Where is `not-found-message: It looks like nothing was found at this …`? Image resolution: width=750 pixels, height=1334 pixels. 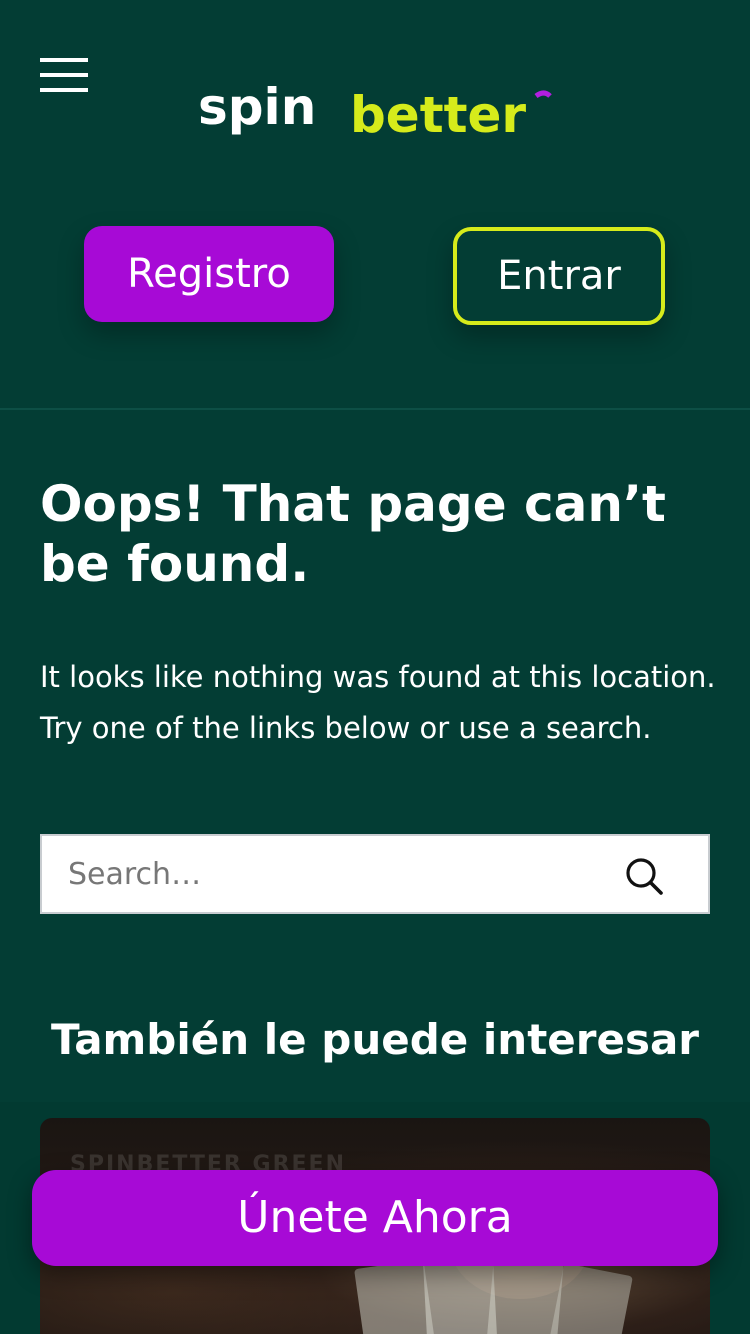 not-found-message: It looks like nothing was found at this … is located at coordinates (378, 702).